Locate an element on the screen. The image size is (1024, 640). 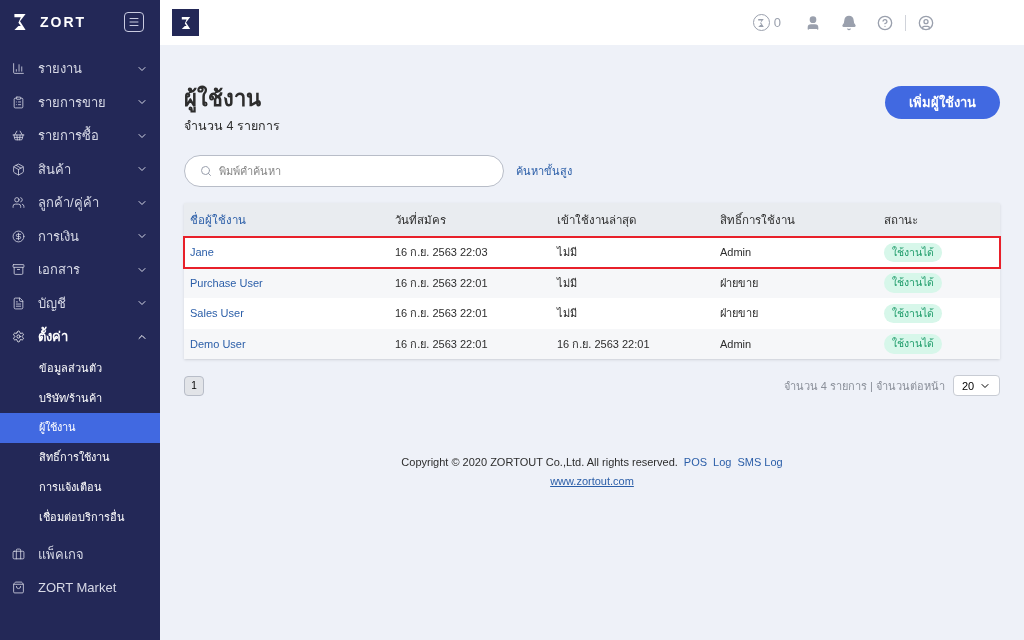
users-icon is located at coordinates (18, 203).